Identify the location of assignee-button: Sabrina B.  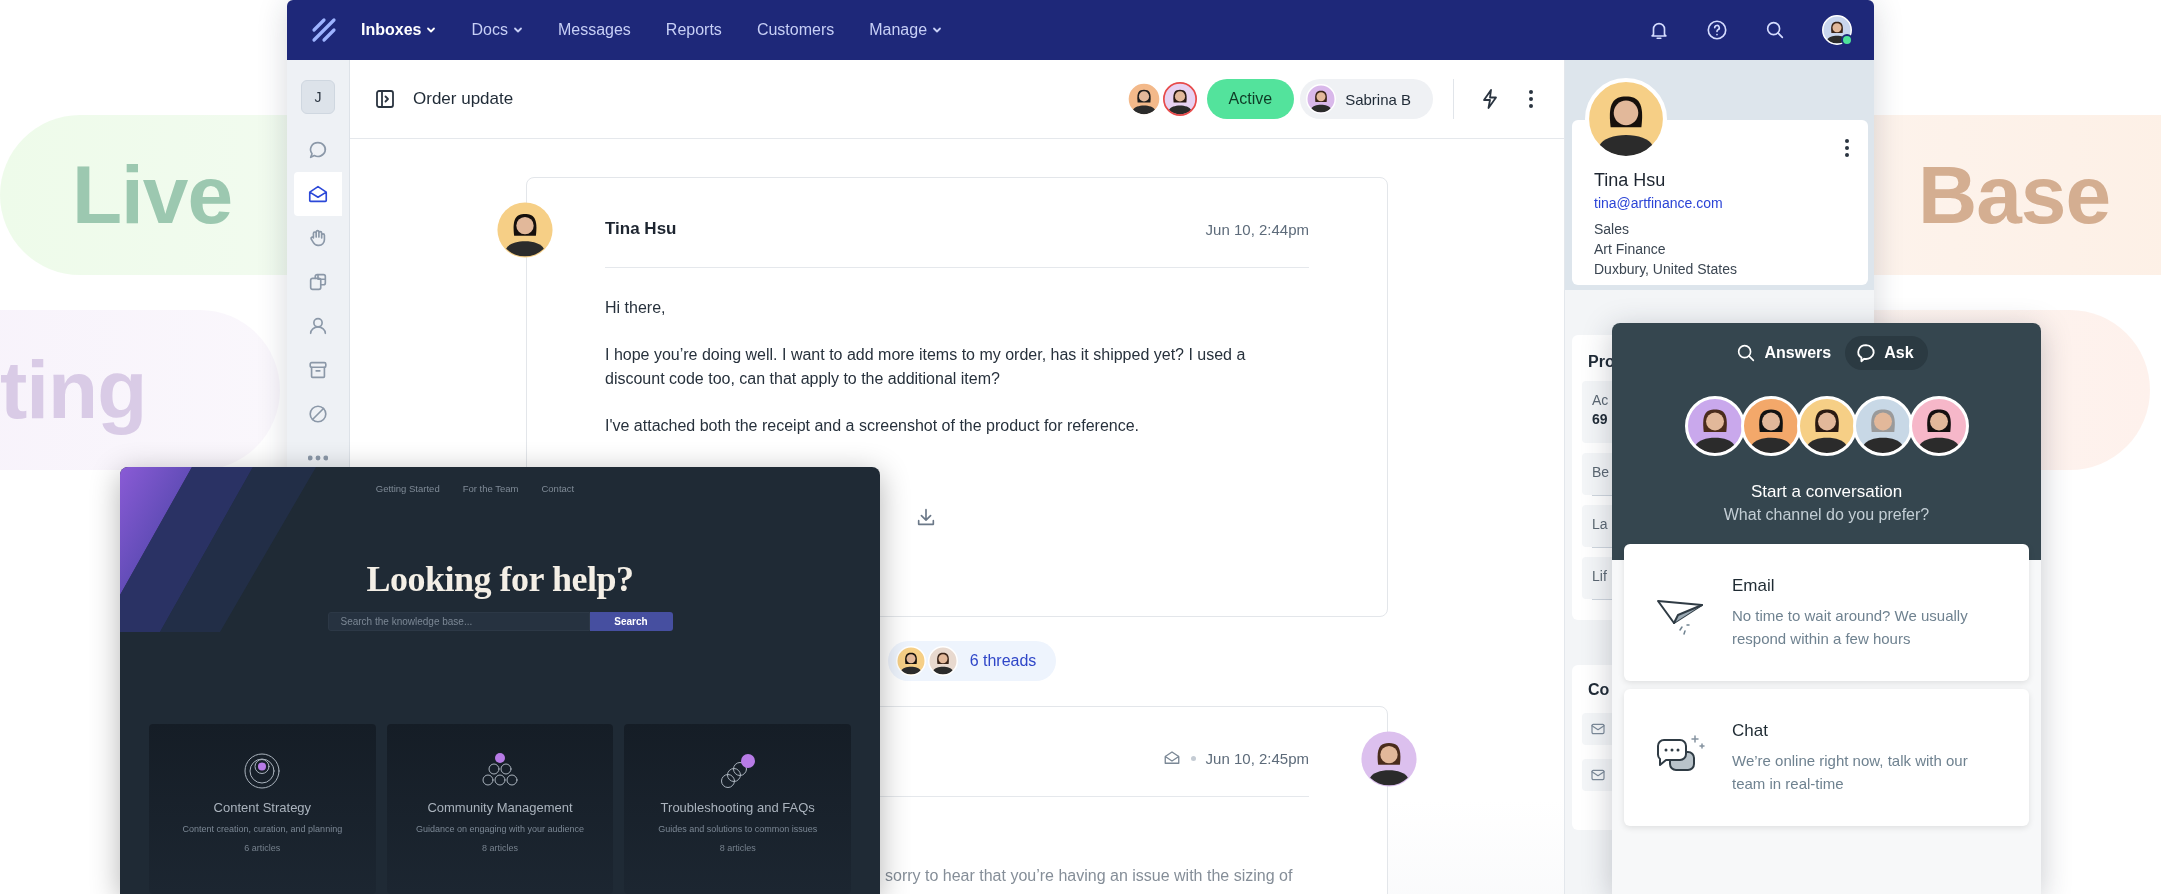
(1366, 99).